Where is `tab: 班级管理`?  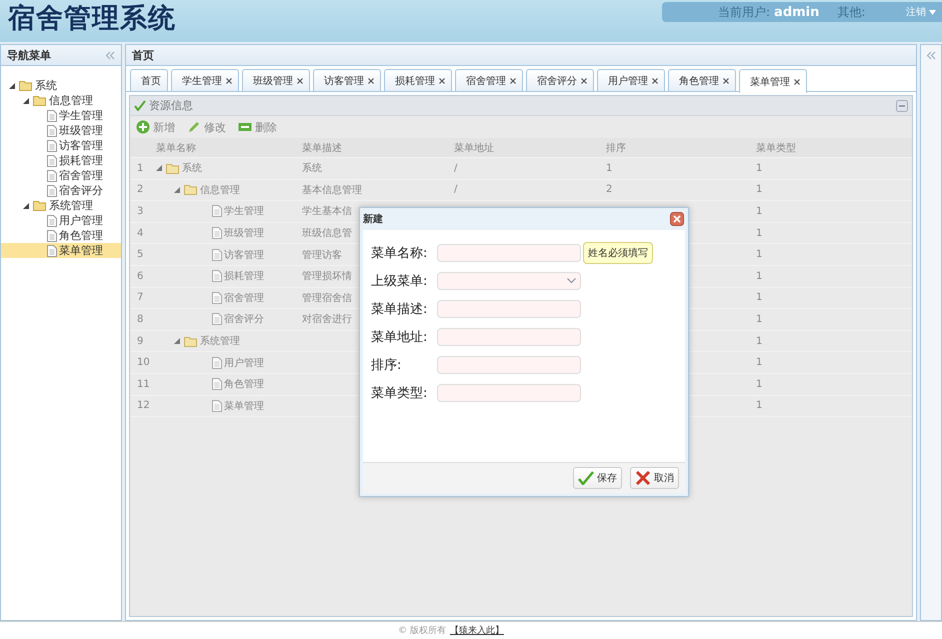
tab: 班级管理 is located at coordinates (276, 80).